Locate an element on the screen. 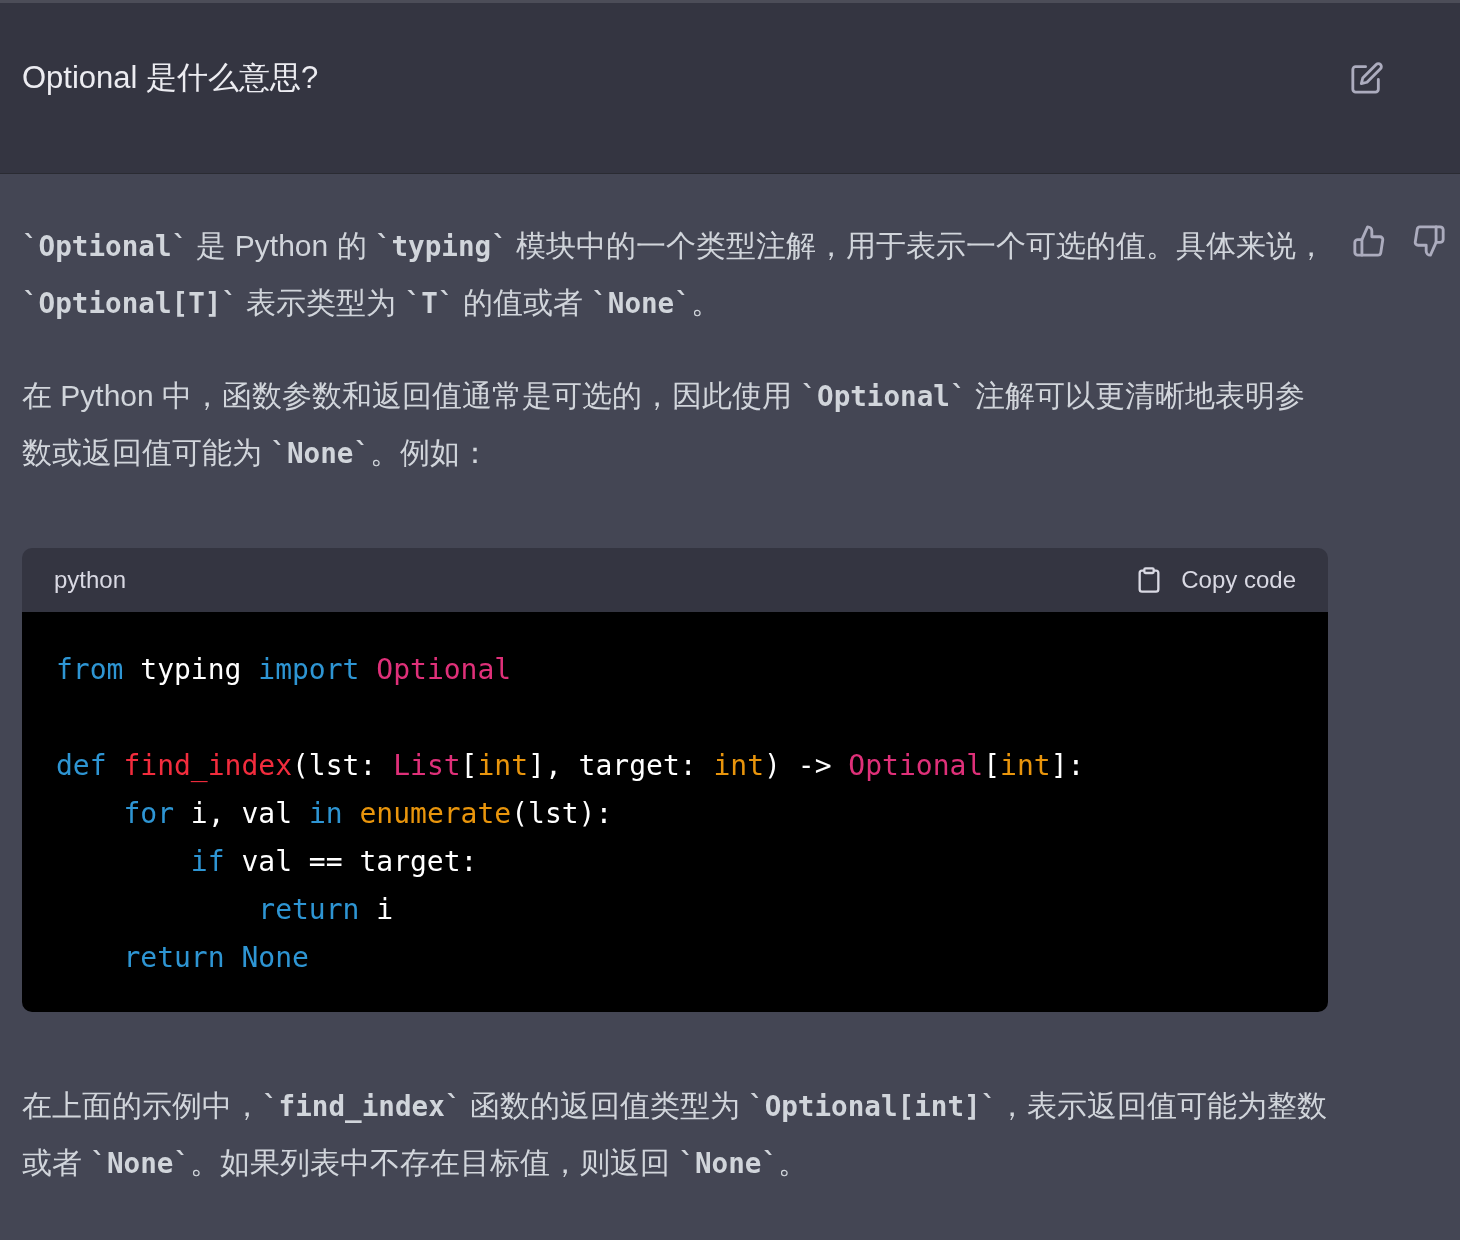  code-line: return i is located at coordinates (326, 910).